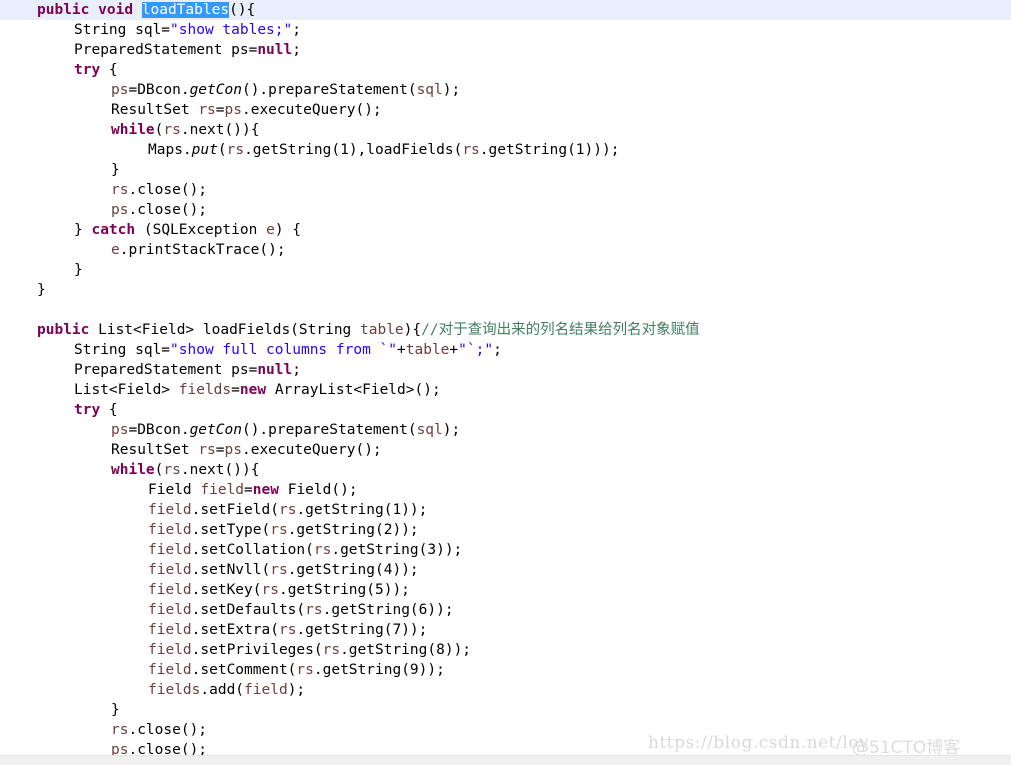 The image size is (1011, 765). What do you see at coordinates (362, 630) in the screenshot?
I see `code-token: .getString(7));` at bounding box center [362, 630].